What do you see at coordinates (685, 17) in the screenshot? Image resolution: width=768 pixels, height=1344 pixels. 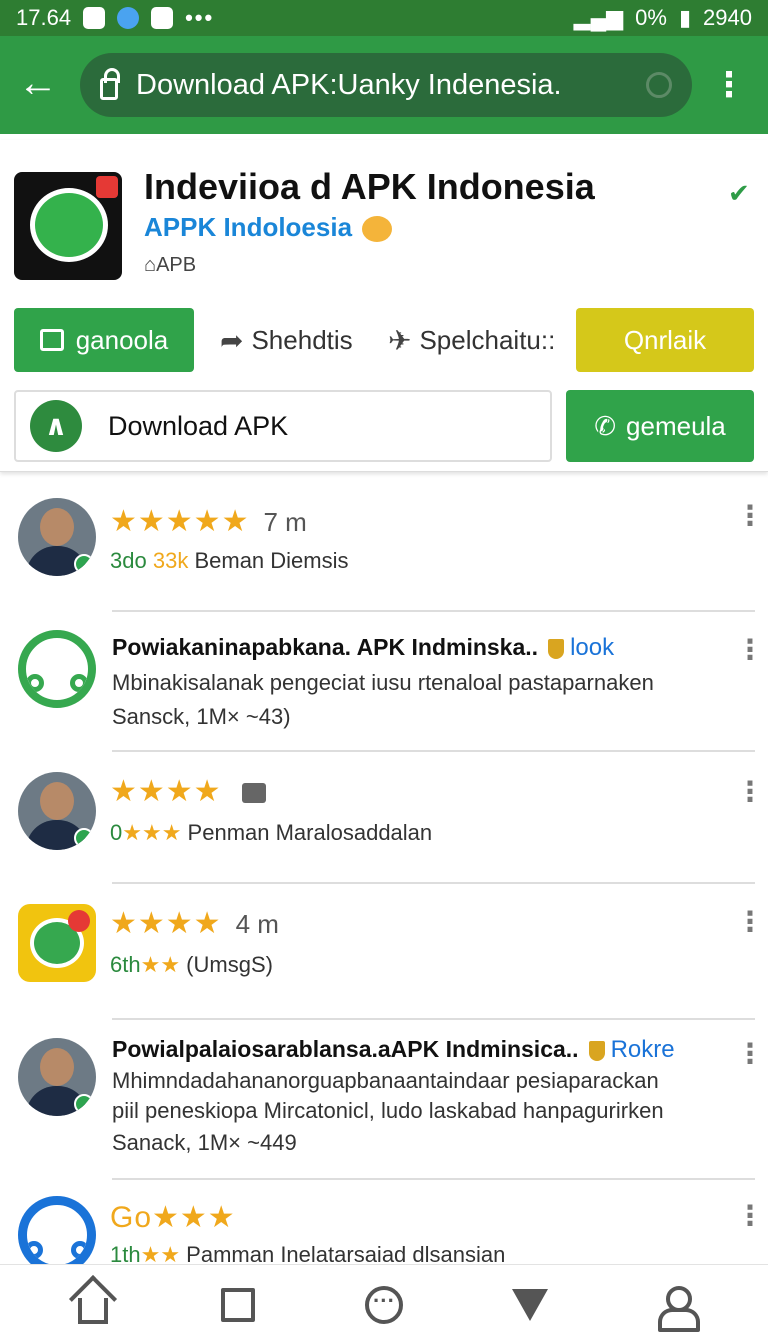 I see `battery-icon: ▮` at bounding box center [685, 17].